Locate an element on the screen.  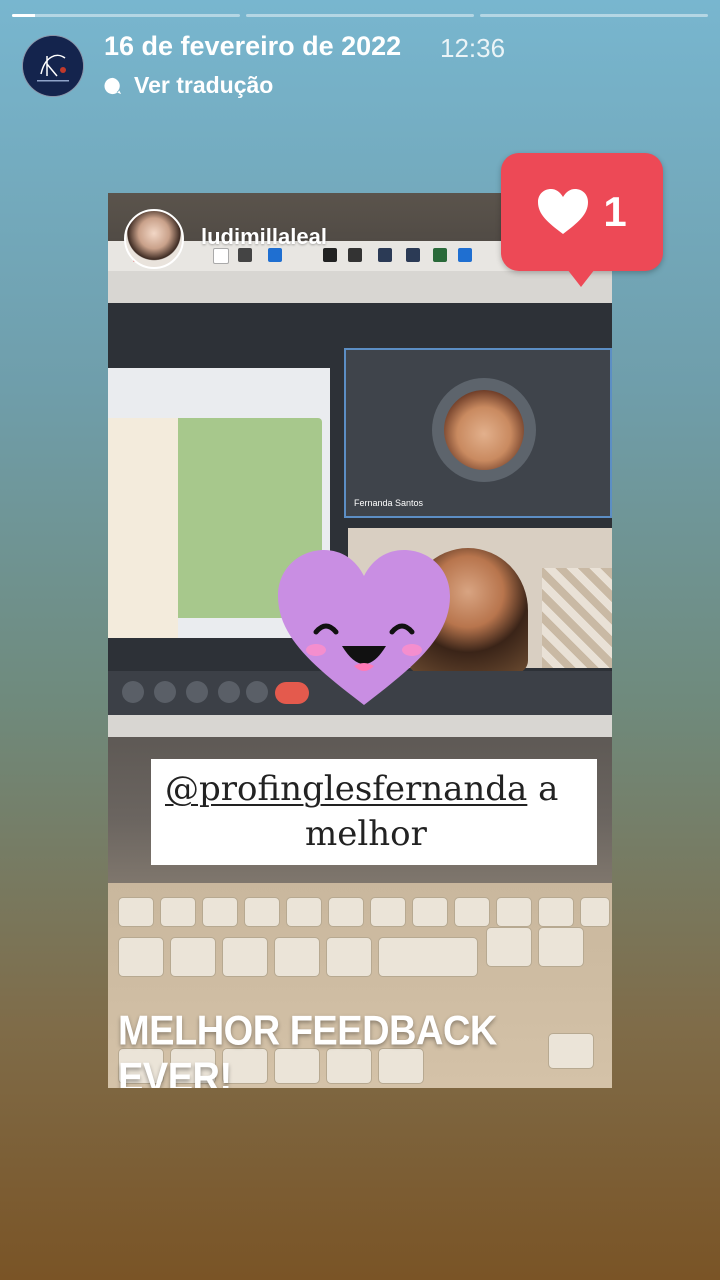
likes-count: 1 is located at coordinates (615, 211).